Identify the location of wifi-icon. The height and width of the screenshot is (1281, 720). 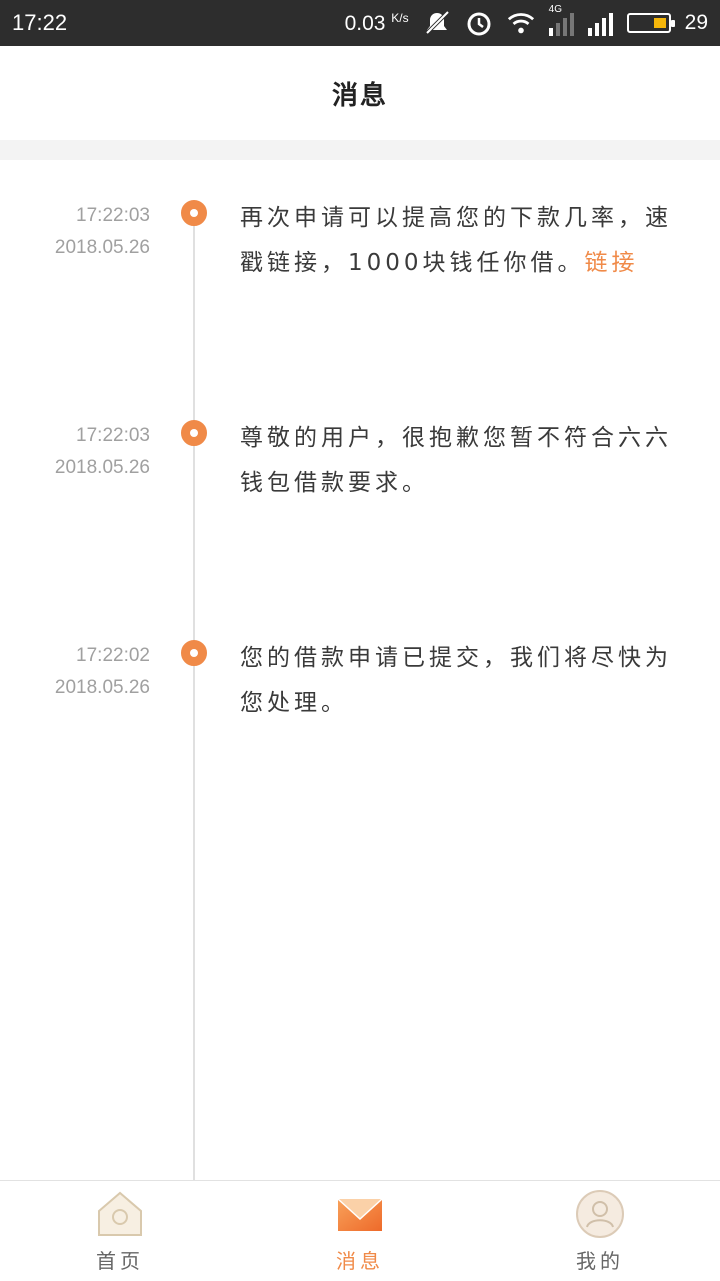
(520, 23).